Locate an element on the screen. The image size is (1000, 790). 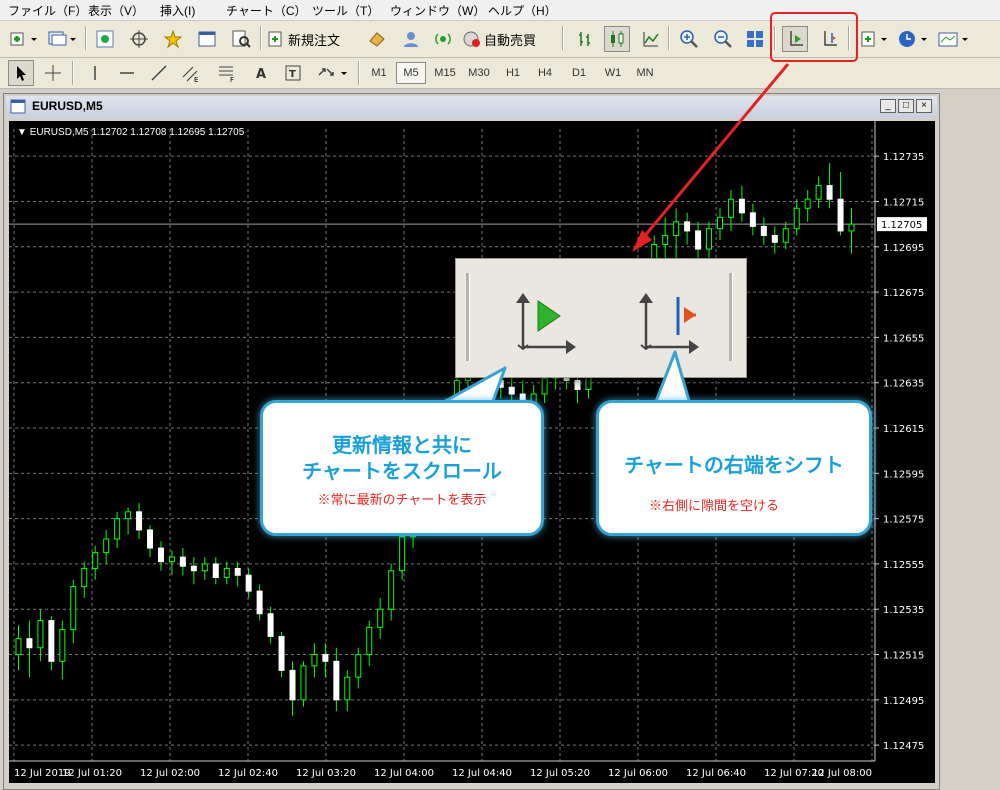
timeframe-m1: M1 is located at coordinates (379, 73).